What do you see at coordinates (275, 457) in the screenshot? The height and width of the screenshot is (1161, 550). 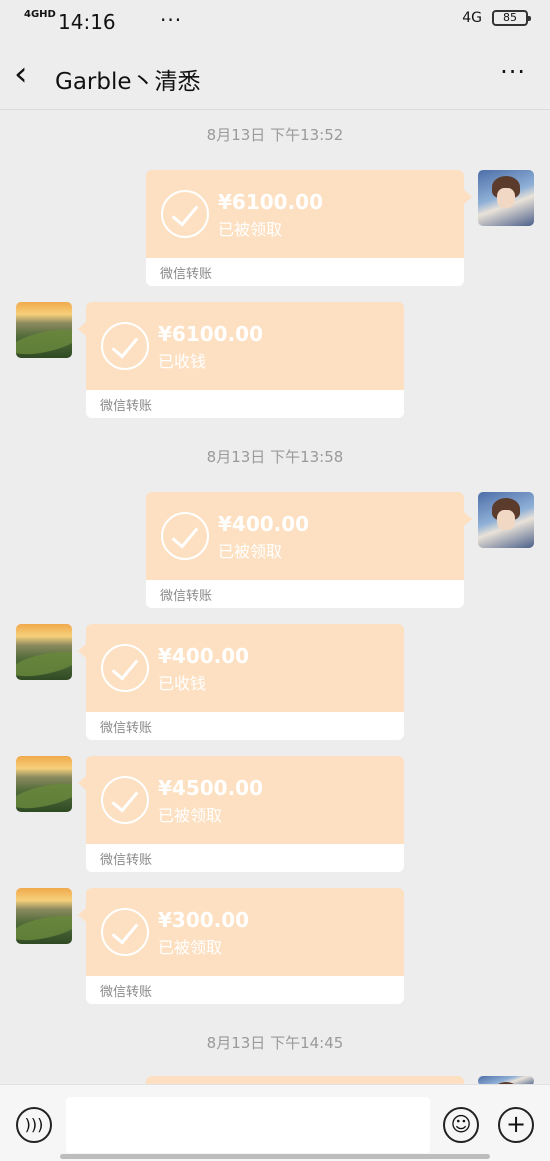 I see `timestamp: 8月13日 下午13:58` at bounding box center [275, 457].